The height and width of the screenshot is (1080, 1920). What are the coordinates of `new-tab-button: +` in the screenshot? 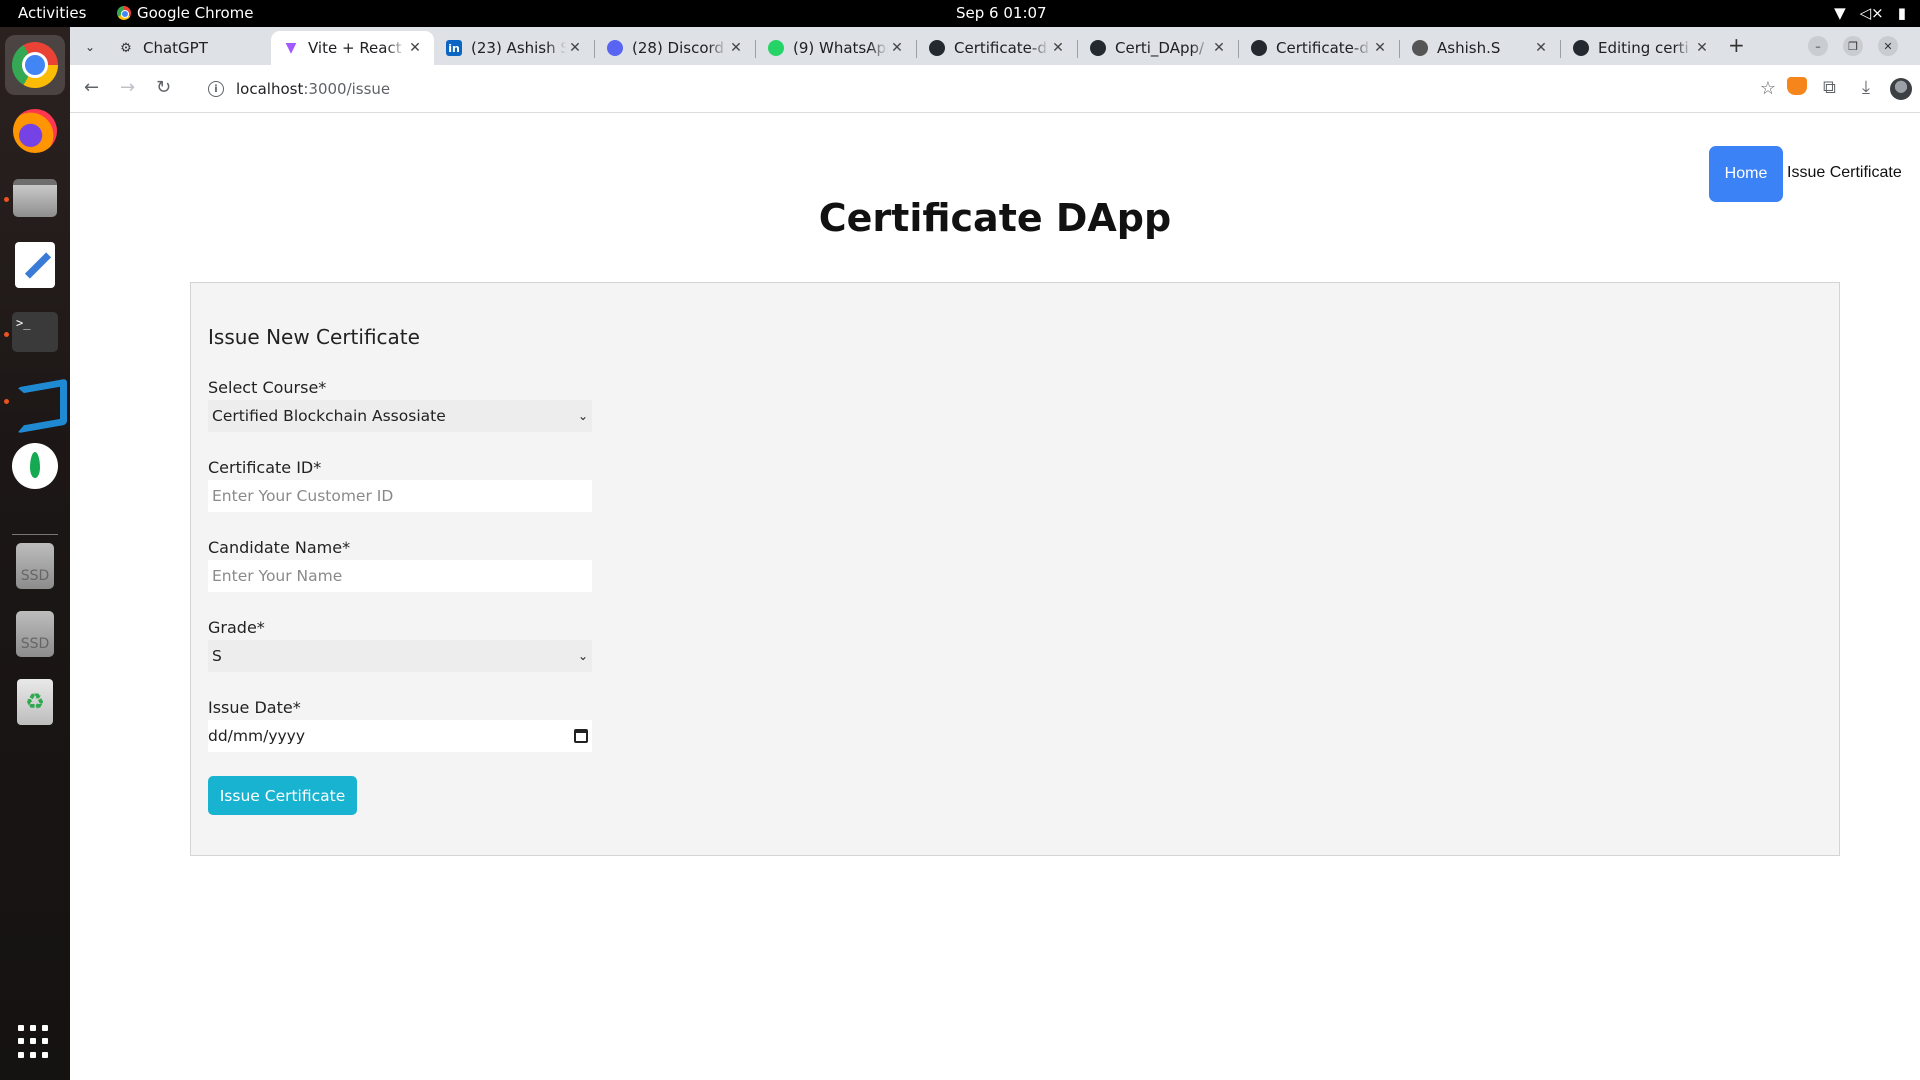 It's located at (1736, 45).